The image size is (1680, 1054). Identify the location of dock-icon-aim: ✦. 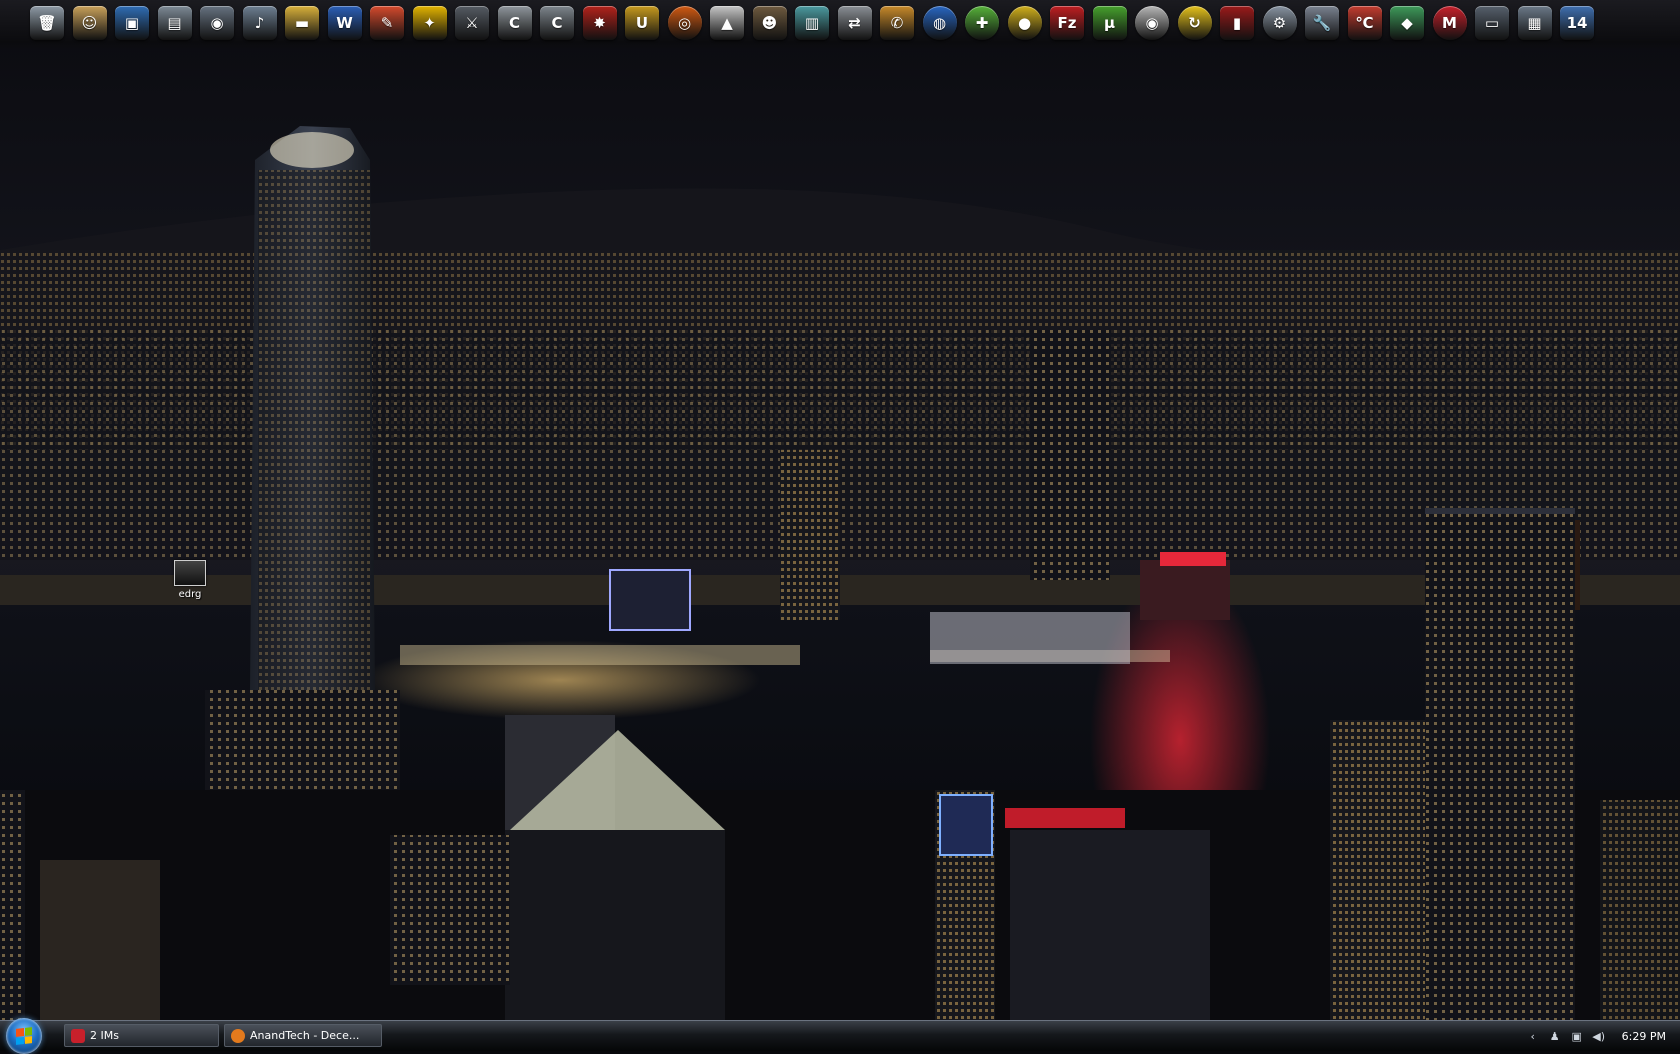
(430, 23).